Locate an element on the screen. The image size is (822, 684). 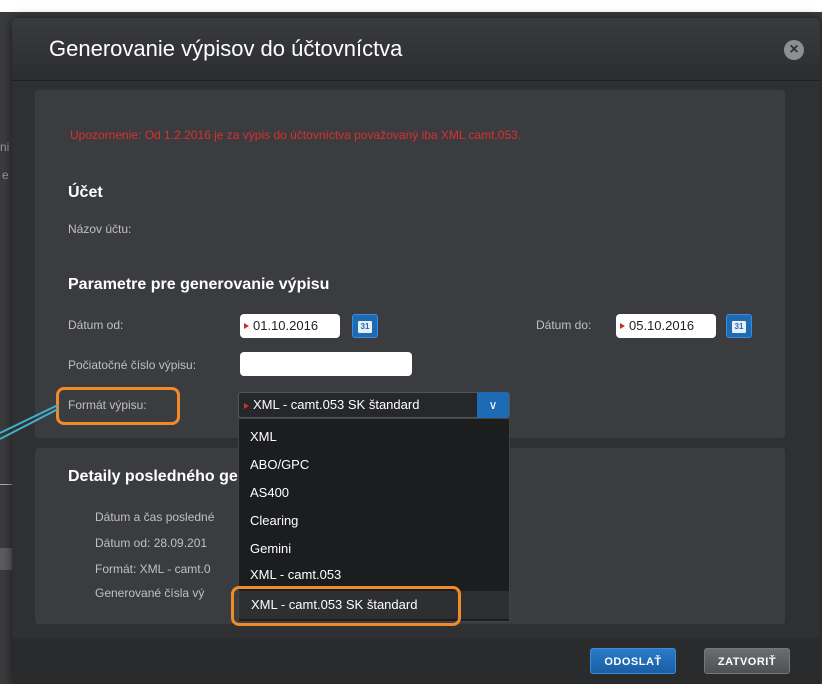
modal-title: Generovanie výpisov do účtovníctva is located at coordinates (226, 48).